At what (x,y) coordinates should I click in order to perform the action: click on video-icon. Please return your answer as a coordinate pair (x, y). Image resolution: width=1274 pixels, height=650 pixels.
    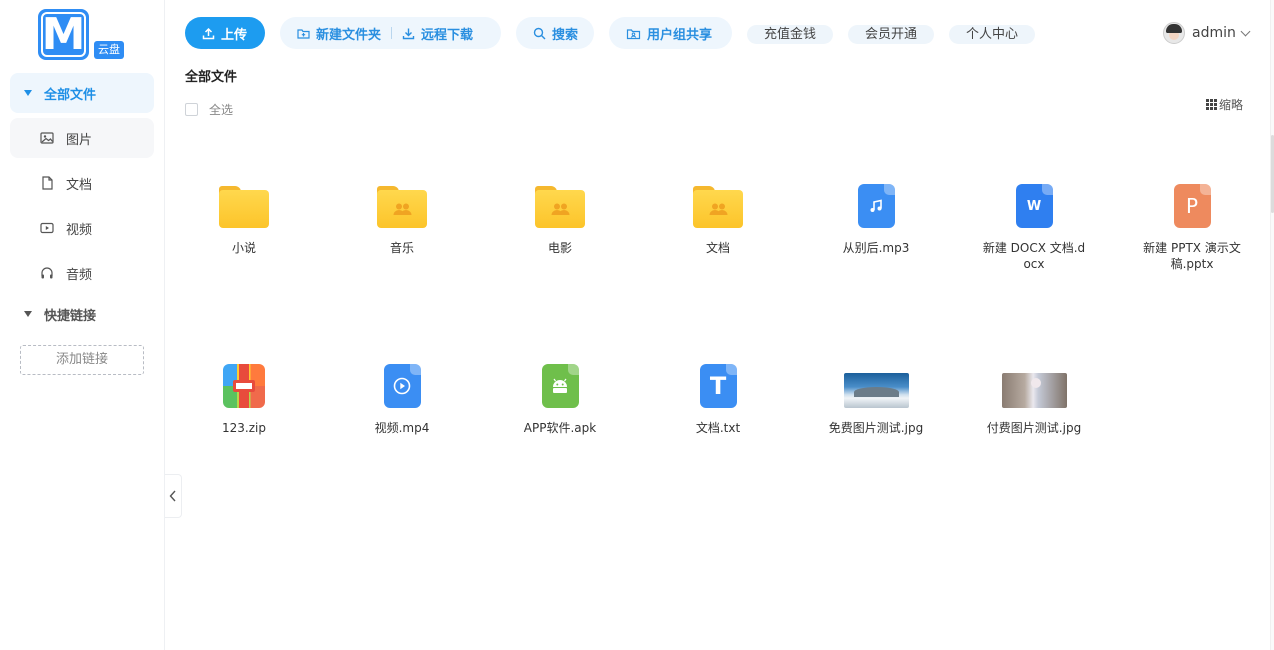
    Looking at the image, I should click on (47, 228).